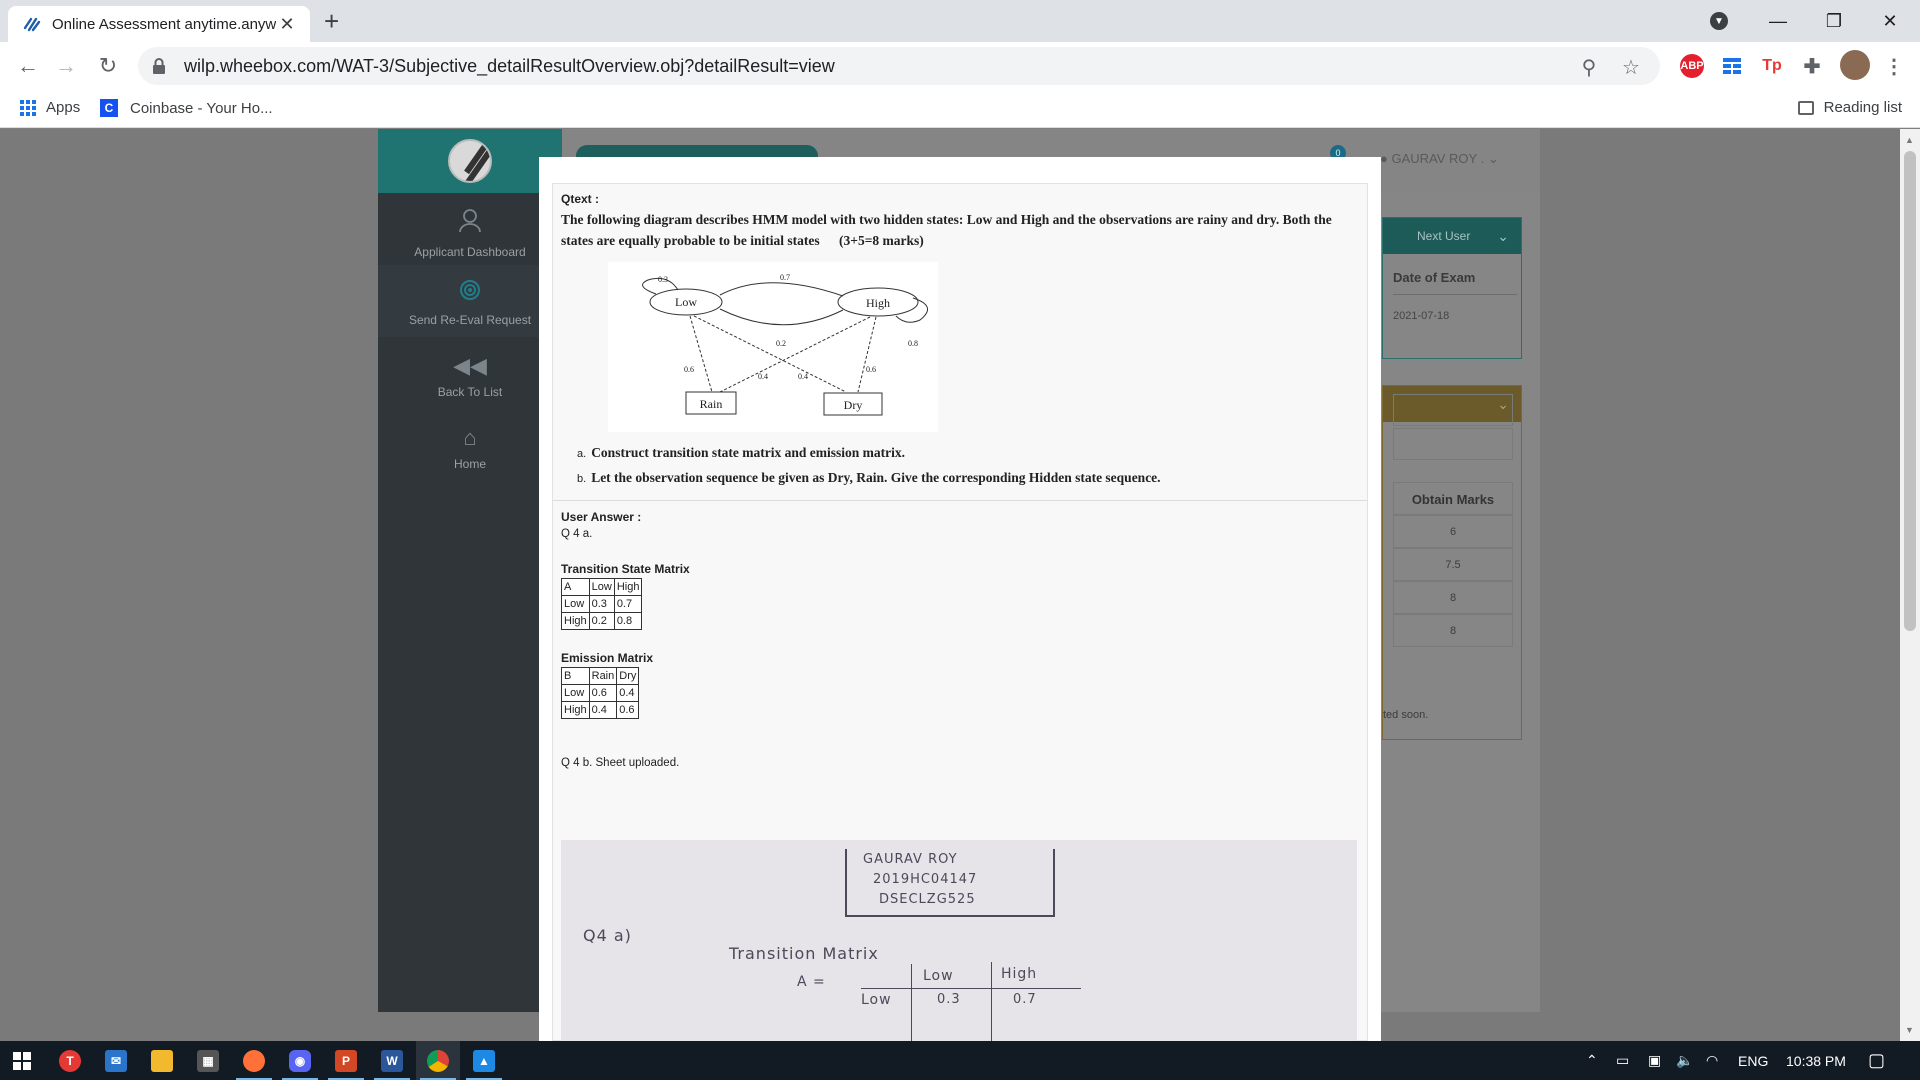 The height and width of the screenshot is (1080, 1920). What do you see at coordinates (1812, 66) in the screenshot?
I see `extensions-puzzle-icon: ✚` at bounding box center [1812, 66].